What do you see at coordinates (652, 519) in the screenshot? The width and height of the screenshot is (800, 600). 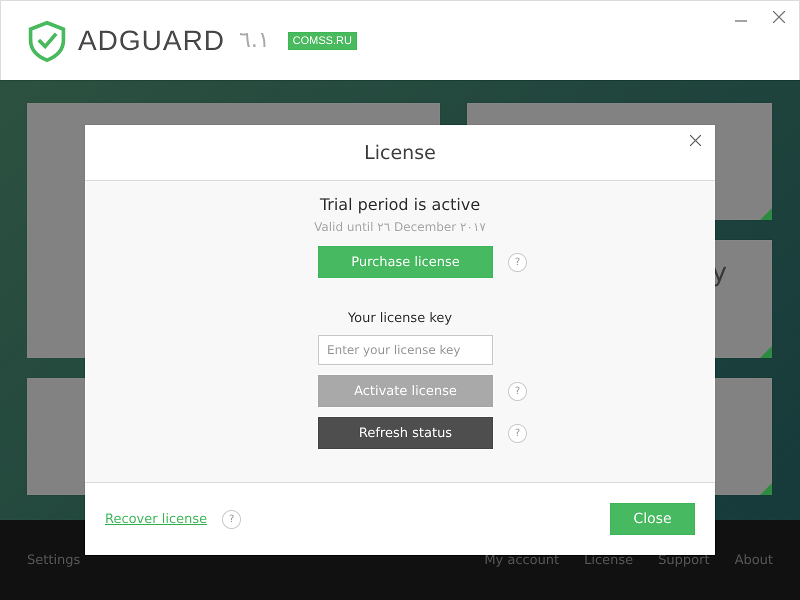 I see `close-button: Close` at bounding box center [652, 519].